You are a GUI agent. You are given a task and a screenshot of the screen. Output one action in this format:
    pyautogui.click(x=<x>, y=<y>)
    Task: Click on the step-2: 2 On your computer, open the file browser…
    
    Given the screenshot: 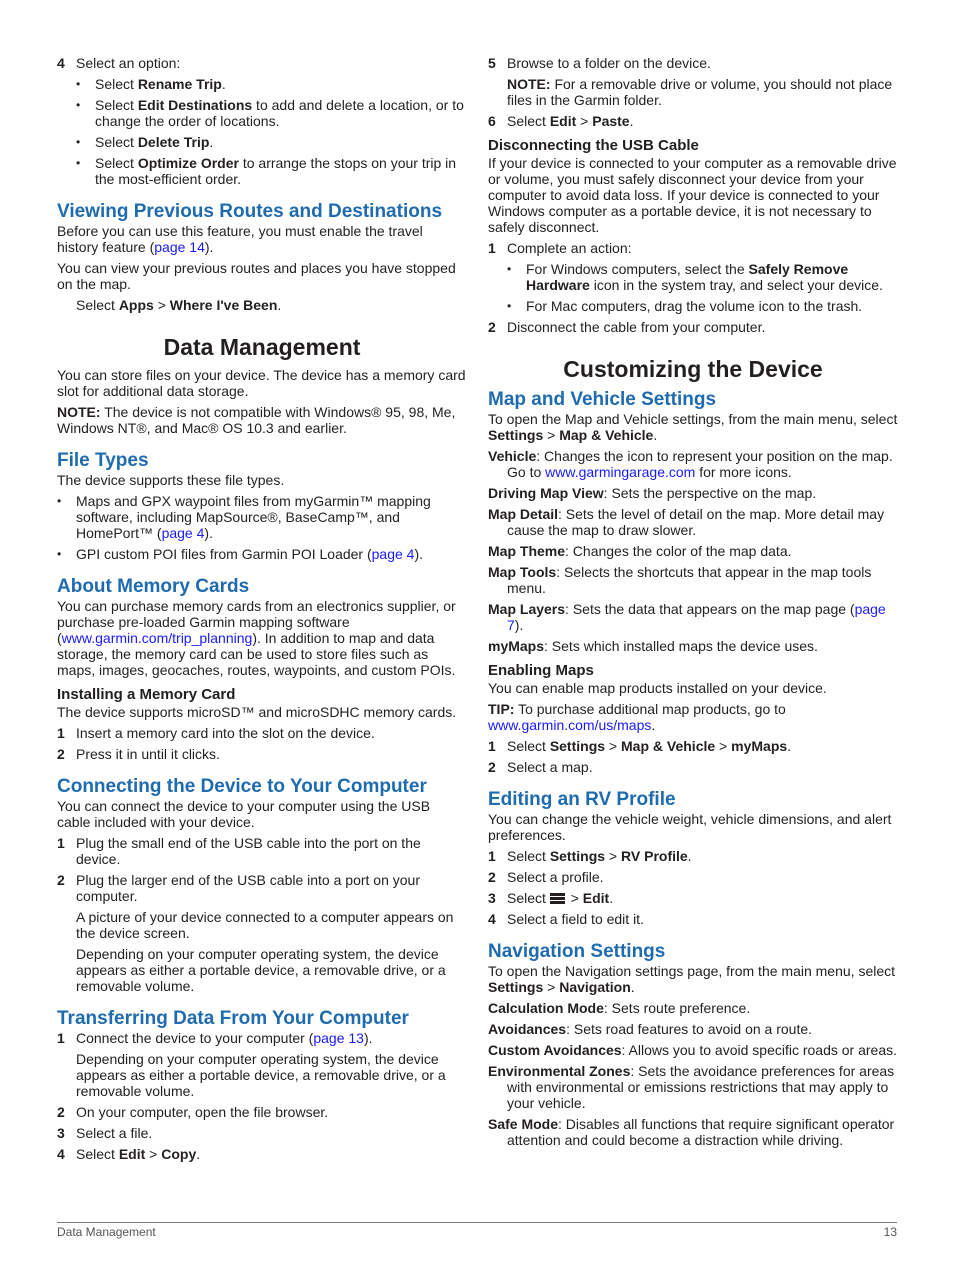 What is the action you would take?
    pyautogui.click(x=193, y=1112)
    